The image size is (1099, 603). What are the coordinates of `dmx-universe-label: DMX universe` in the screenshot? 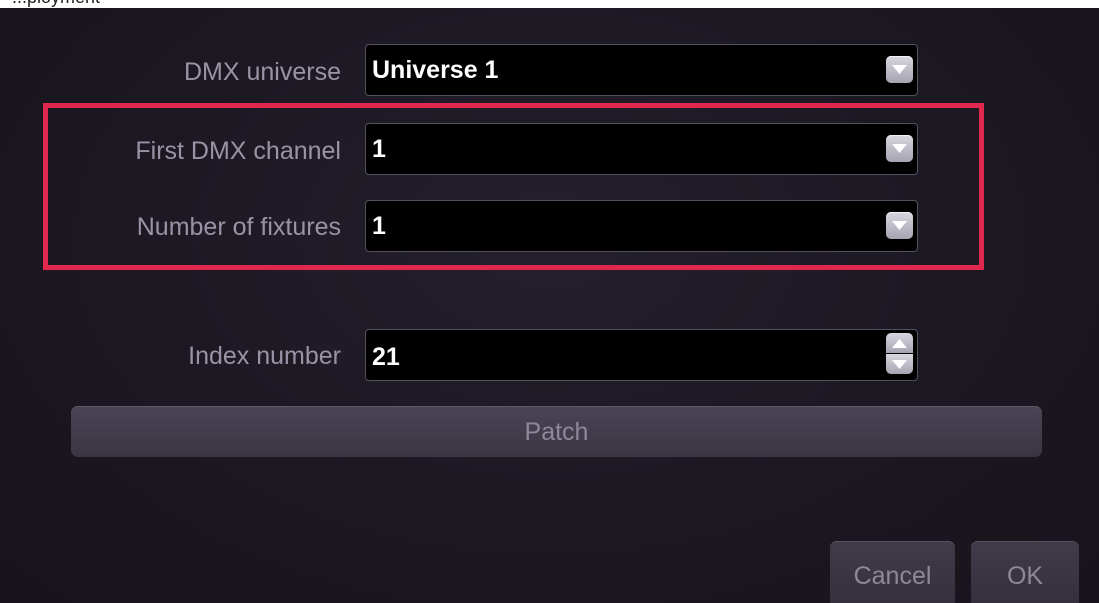 It's located at (262, 72).